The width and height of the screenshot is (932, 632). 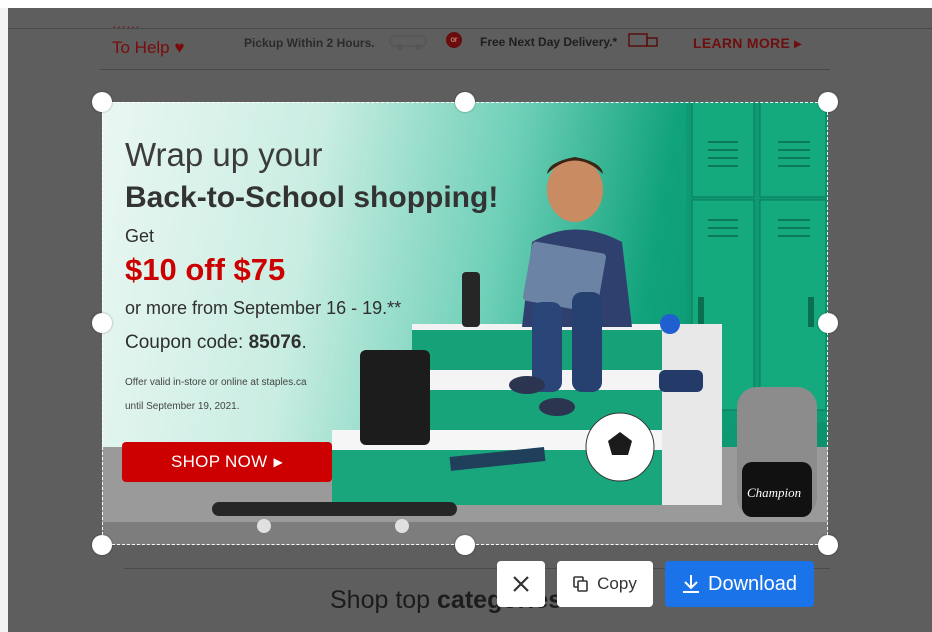 What do you see at coordinates (187, 342) in the screenshot?
I see `coupon-label: Coupon code:` at bounding box center [187, 342].